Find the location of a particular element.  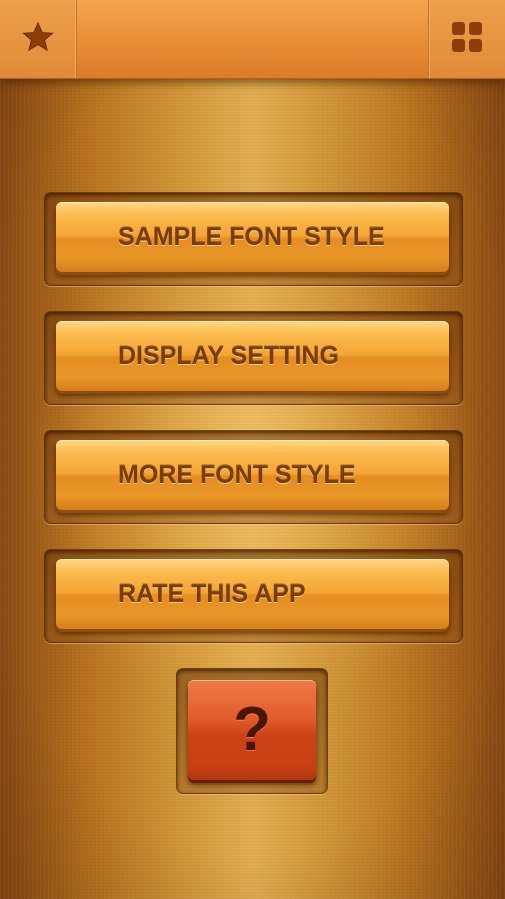

rate-this-app-button: RATE THIS APP is located at coordinates (252, 594).